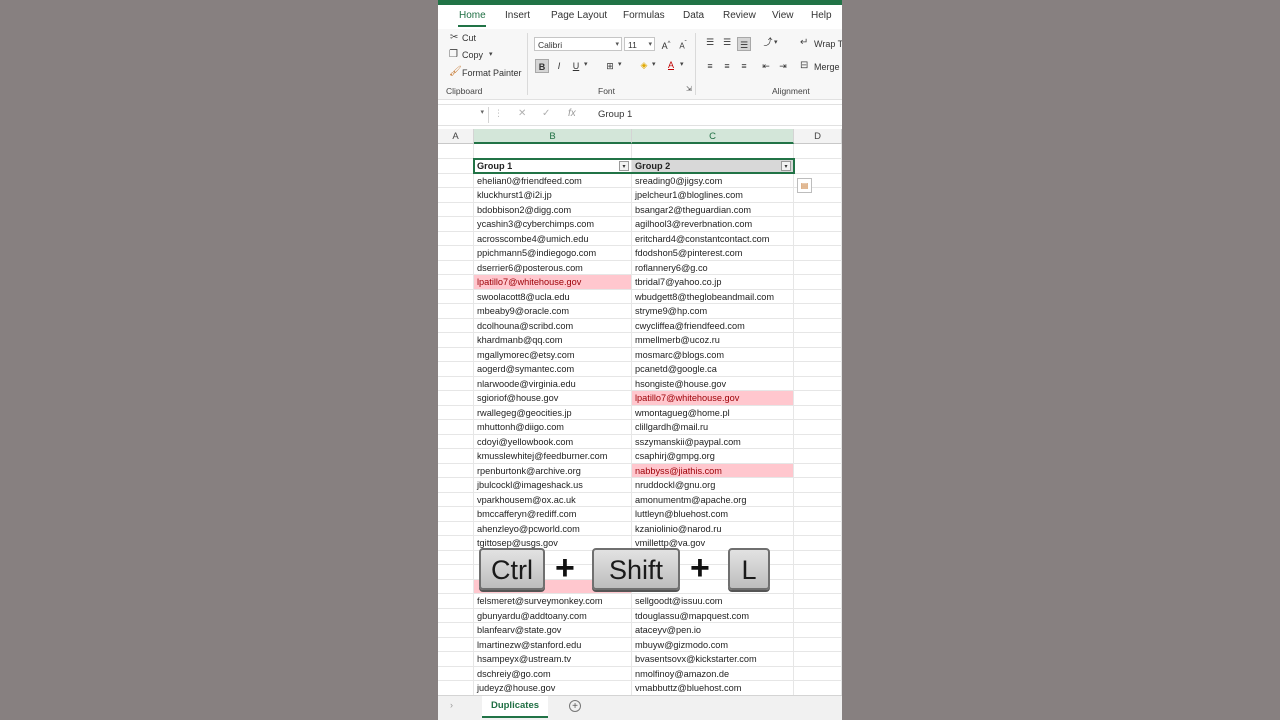 The image size is (1280, 720). Describe the element at coordinates (553, 195) in the screenshot. I see `table-cell-group-1: kluckhurst1@i2i.jp` at that location.